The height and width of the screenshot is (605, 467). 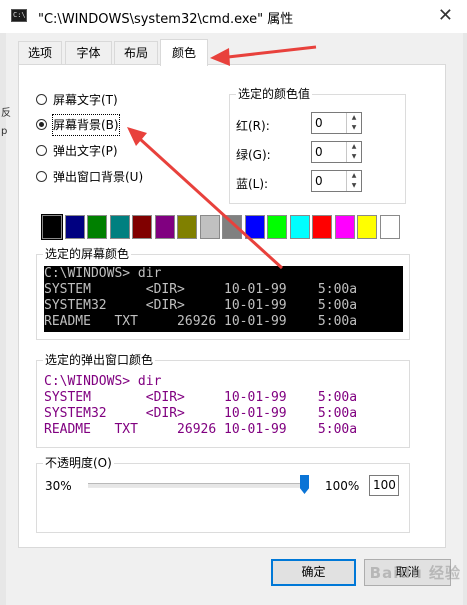 What do you see at coordinates (85, 100) in the screenshot?
I see `radio-label: 屏幕文字(T)` at bounding box center [85, 100].